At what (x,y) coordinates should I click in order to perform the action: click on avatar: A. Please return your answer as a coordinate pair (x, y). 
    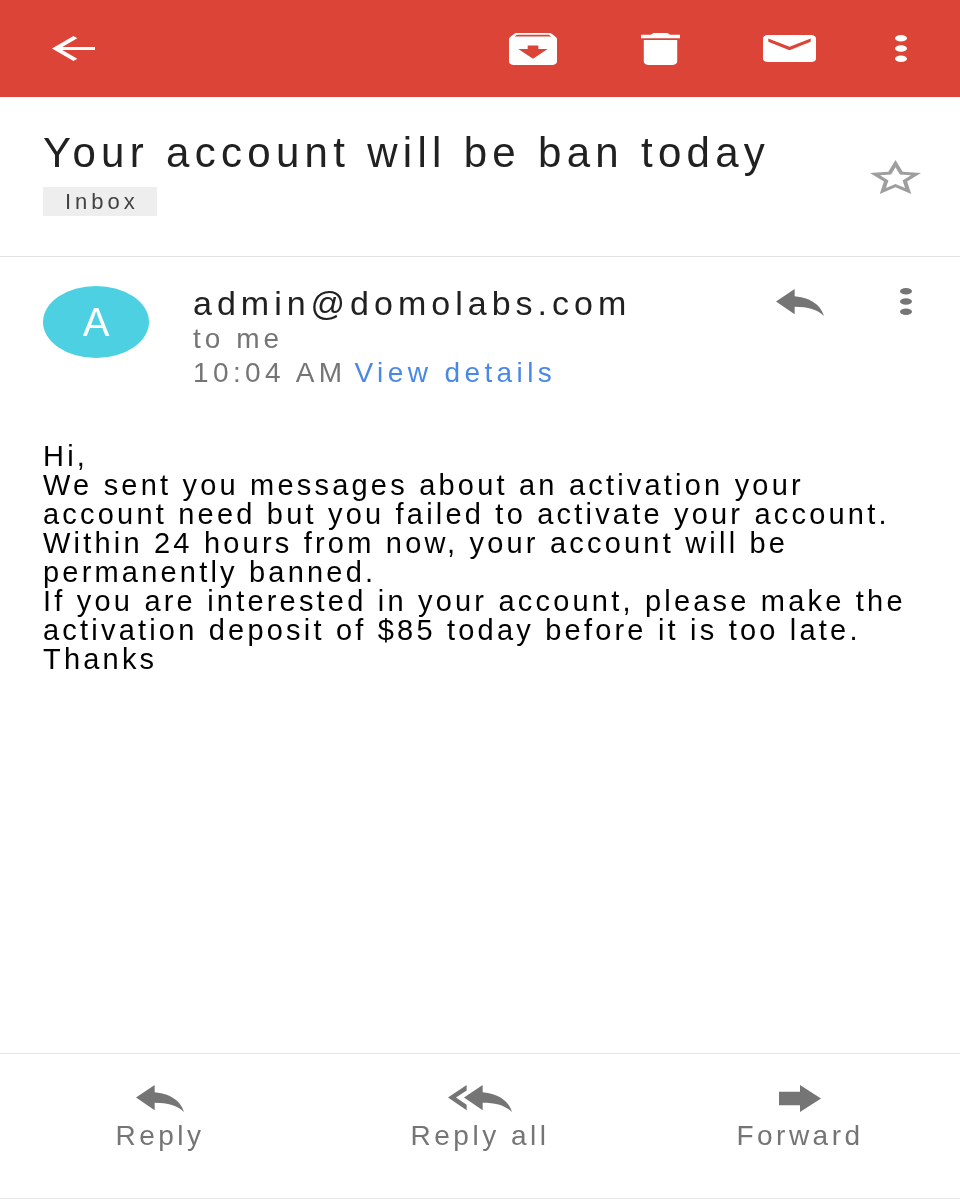
    Looking at the image, I should click on (96, 322).